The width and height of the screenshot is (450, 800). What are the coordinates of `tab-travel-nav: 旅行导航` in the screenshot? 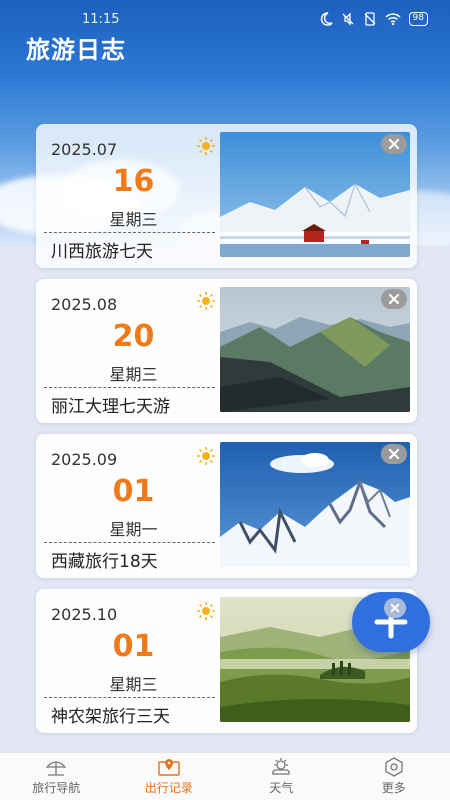 It's located at (56, 776).